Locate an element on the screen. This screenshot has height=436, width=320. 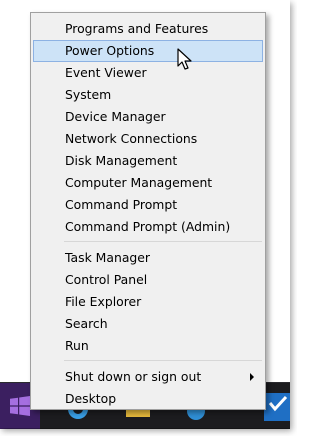
menu-item-task-manager: Task Manager is located at coordinates (148, 258).